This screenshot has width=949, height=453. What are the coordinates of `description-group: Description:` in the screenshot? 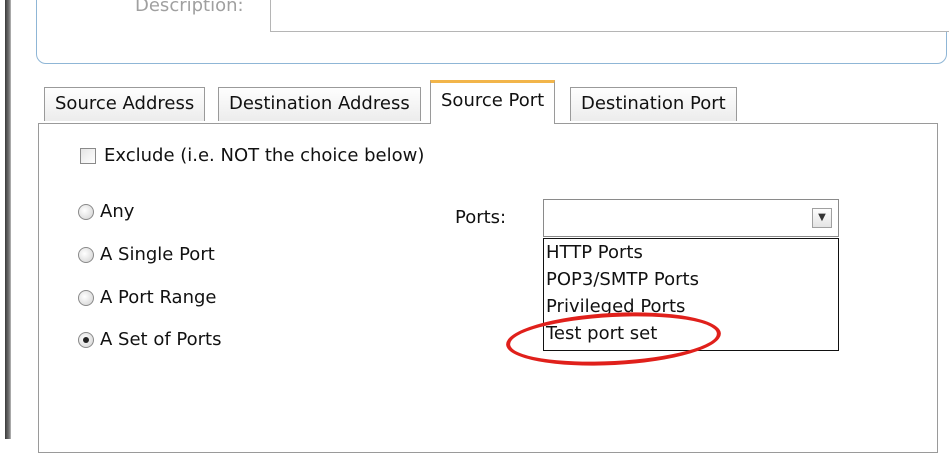 It's located at (492, 32).